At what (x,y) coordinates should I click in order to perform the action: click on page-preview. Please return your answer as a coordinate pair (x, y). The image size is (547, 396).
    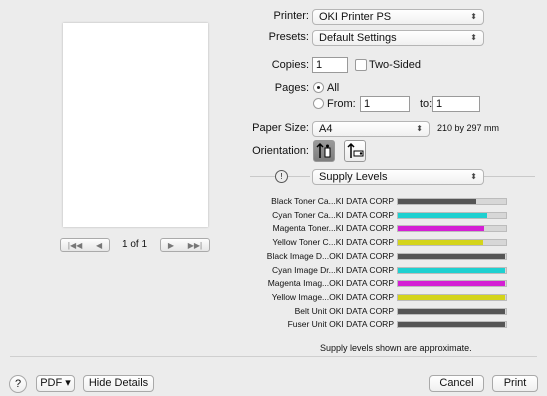
    Looking at the image, I should click on (135, 125).